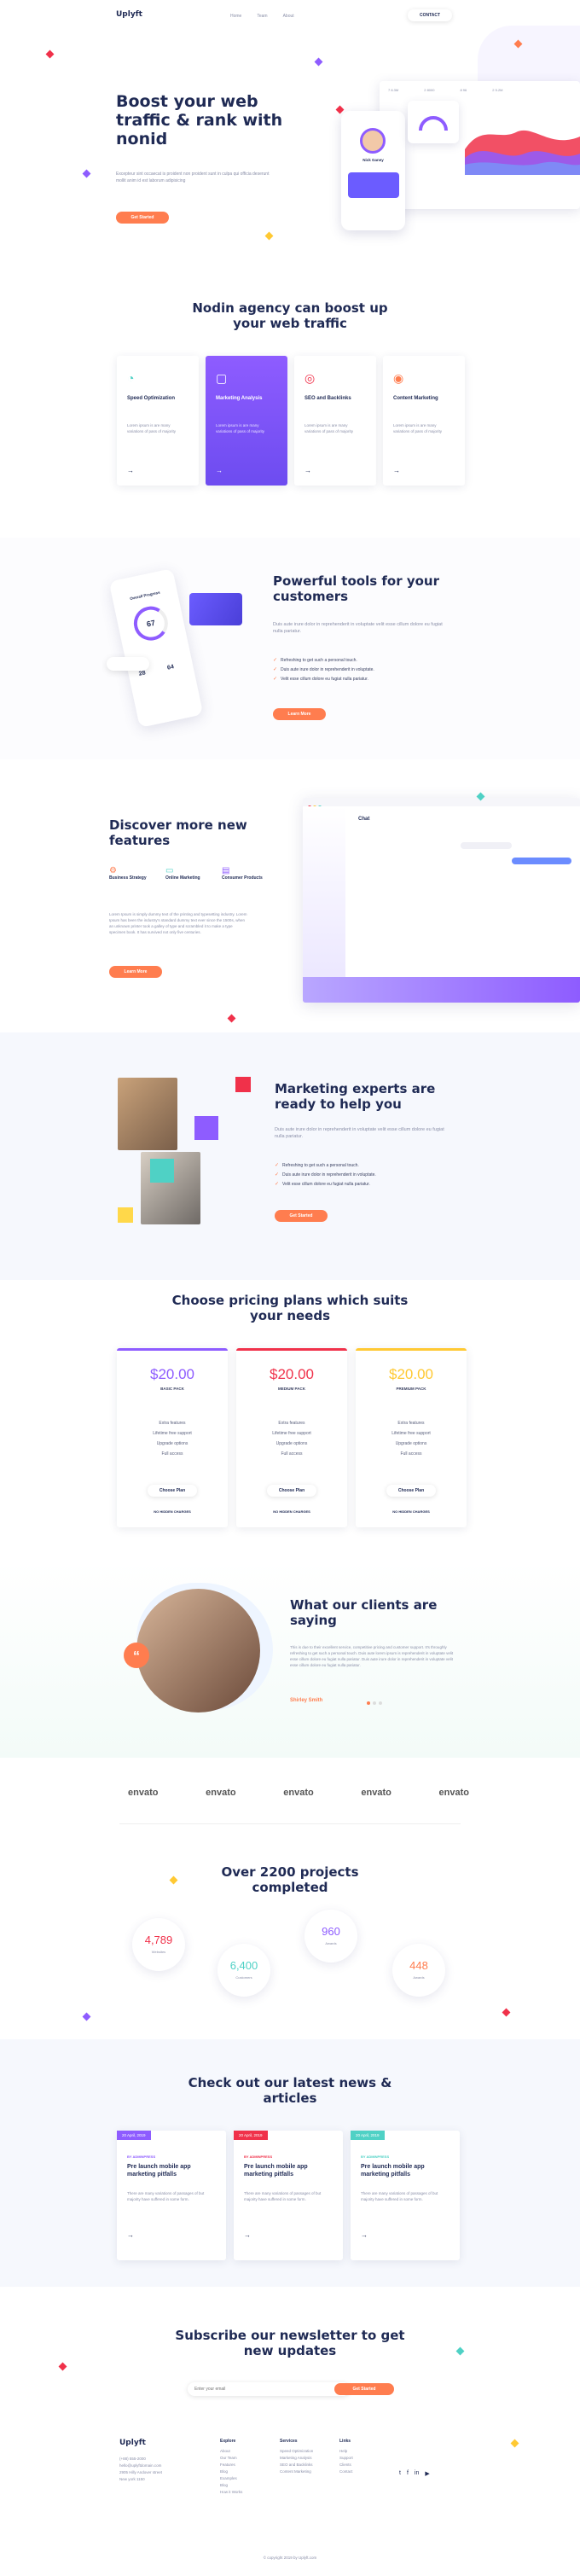 The image size is (580, 2576). I want to click on brand-logos: envato envato envato envato envato, so click(298, 1793).